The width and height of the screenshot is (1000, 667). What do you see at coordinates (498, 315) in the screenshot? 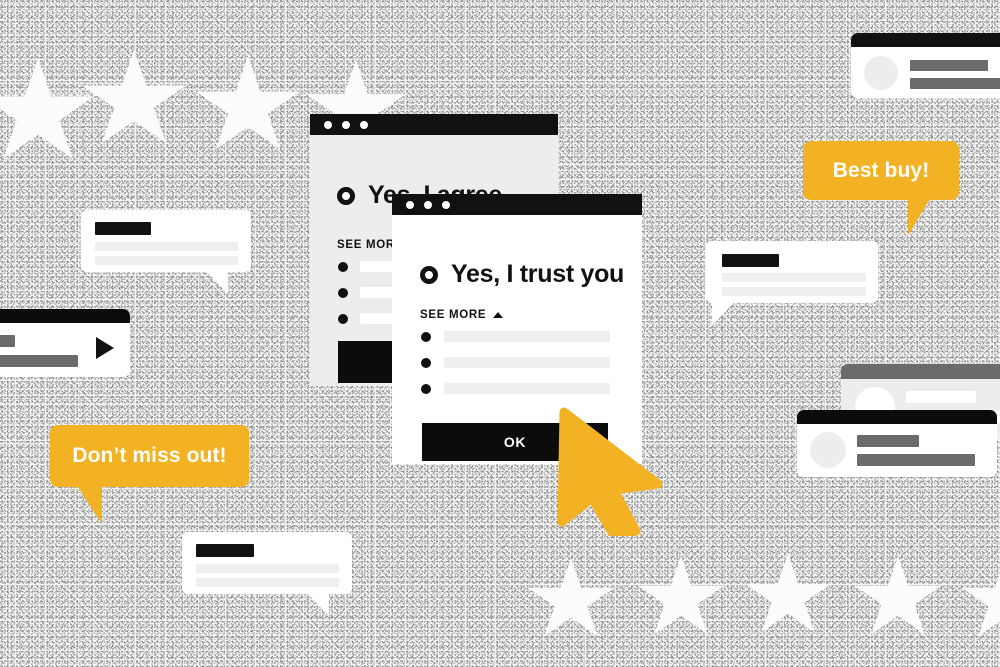
I see `chevron-up-icon` at bounding box center [498, 315].